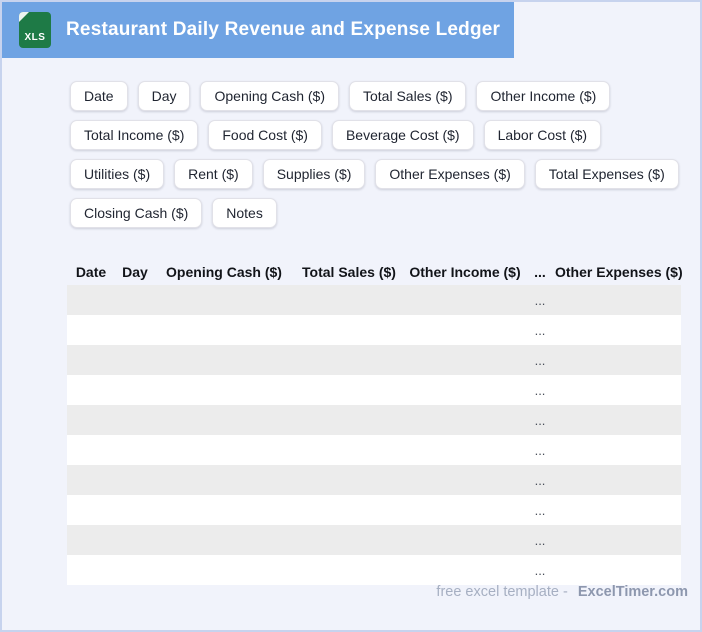 The width and height of the screenshot is (702, 632). What do you see at coordinates (164, 96) in the screenshot?
I see `column-chip: Day` at bounding box center [164, 96].